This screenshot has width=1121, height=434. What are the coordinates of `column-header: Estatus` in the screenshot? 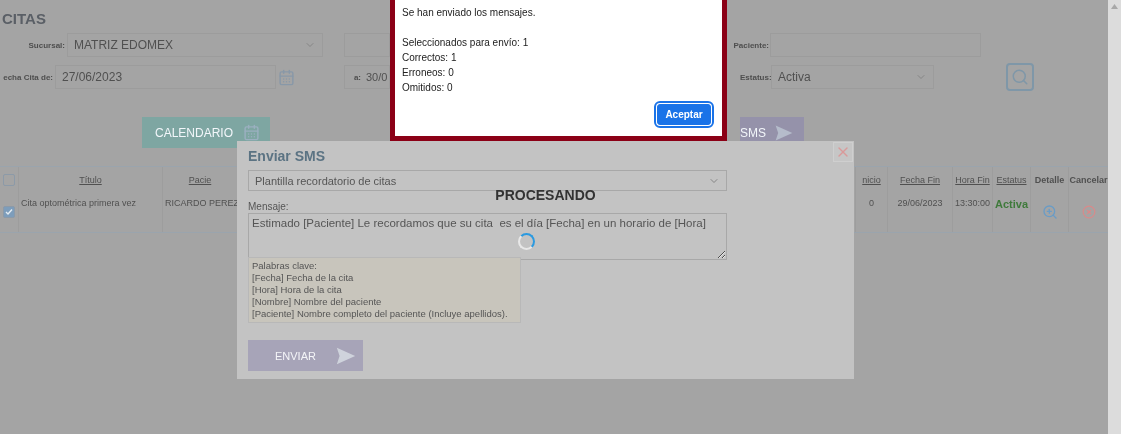 It's located at (1011, 179).